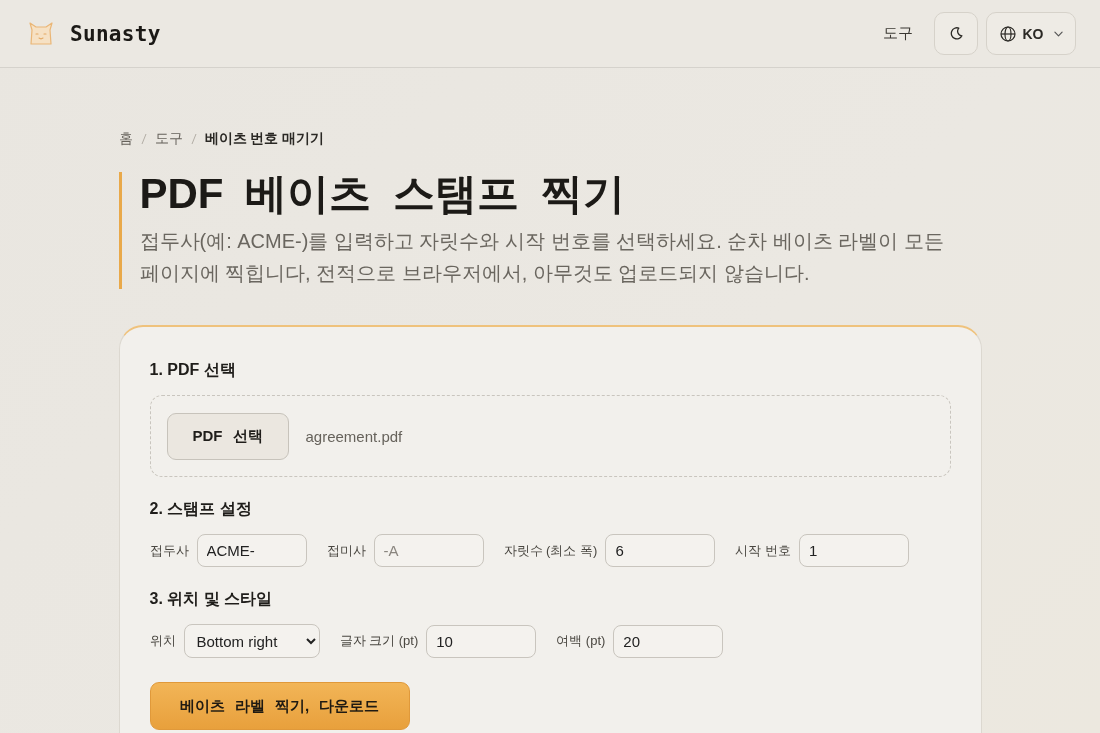 The height and width of the screenshot is (733, 1100). What do you see at coordinates (251, 550) in the screenshot?
I see `input-field: ACME-` at bounding box center [251, 550].